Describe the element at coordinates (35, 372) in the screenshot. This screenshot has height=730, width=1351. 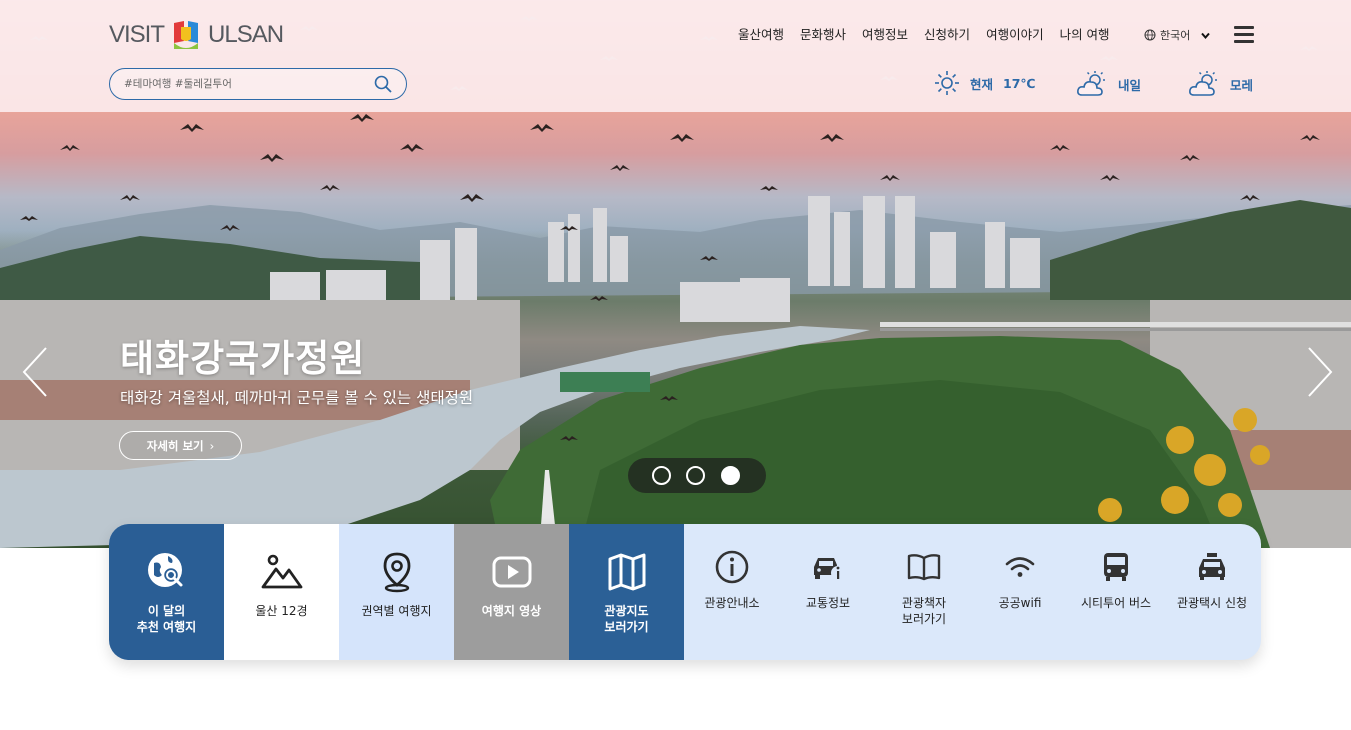
I see `slide-prev-arrow-icon` at that location.